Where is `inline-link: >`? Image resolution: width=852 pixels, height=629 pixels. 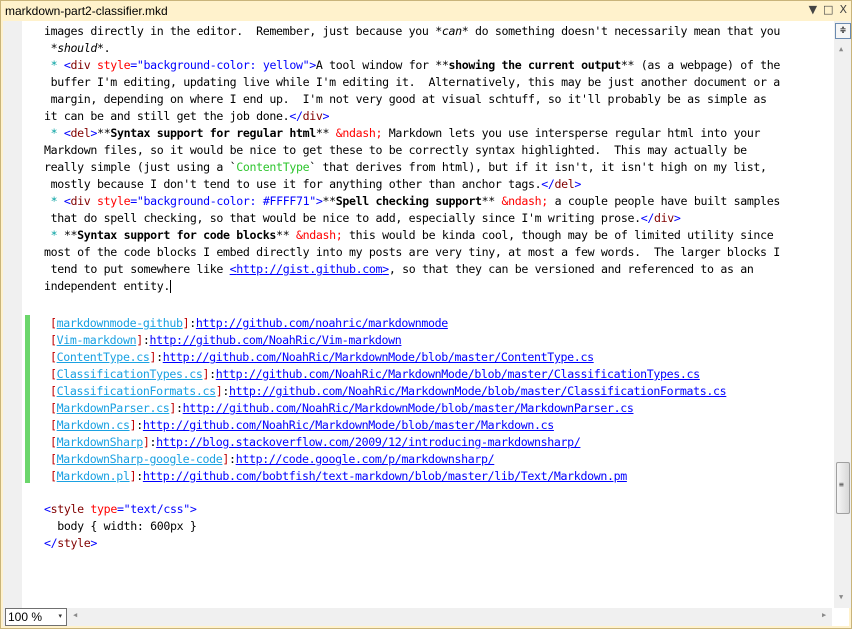
inline-link: > is located at coordinates (385, 269).